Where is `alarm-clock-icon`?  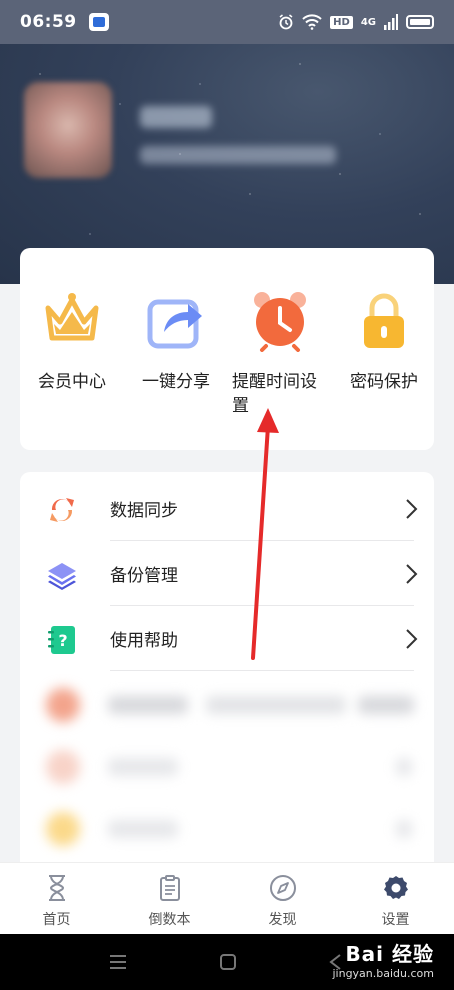 alarm-clock-icon is located at coordinates (280, 322).